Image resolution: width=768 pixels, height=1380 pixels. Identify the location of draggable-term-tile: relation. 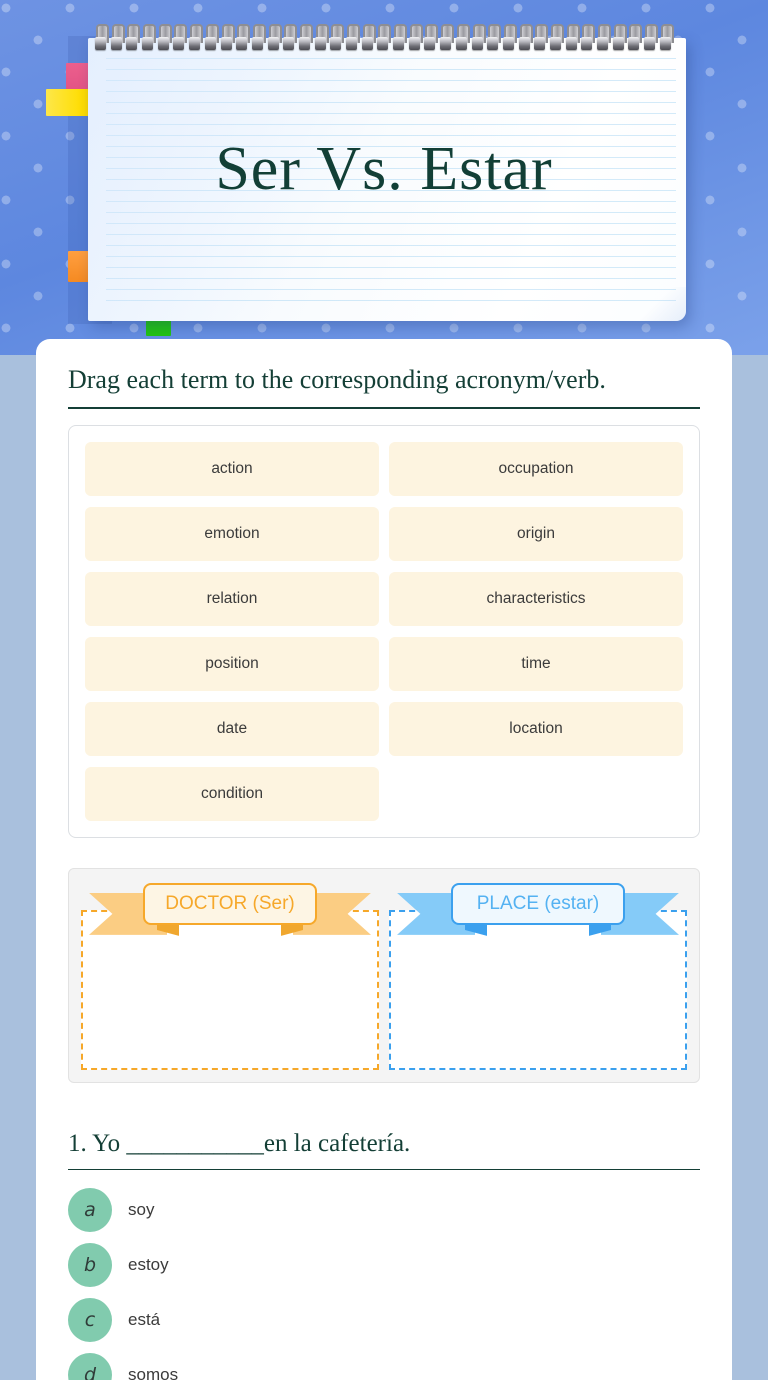
(232, 598).